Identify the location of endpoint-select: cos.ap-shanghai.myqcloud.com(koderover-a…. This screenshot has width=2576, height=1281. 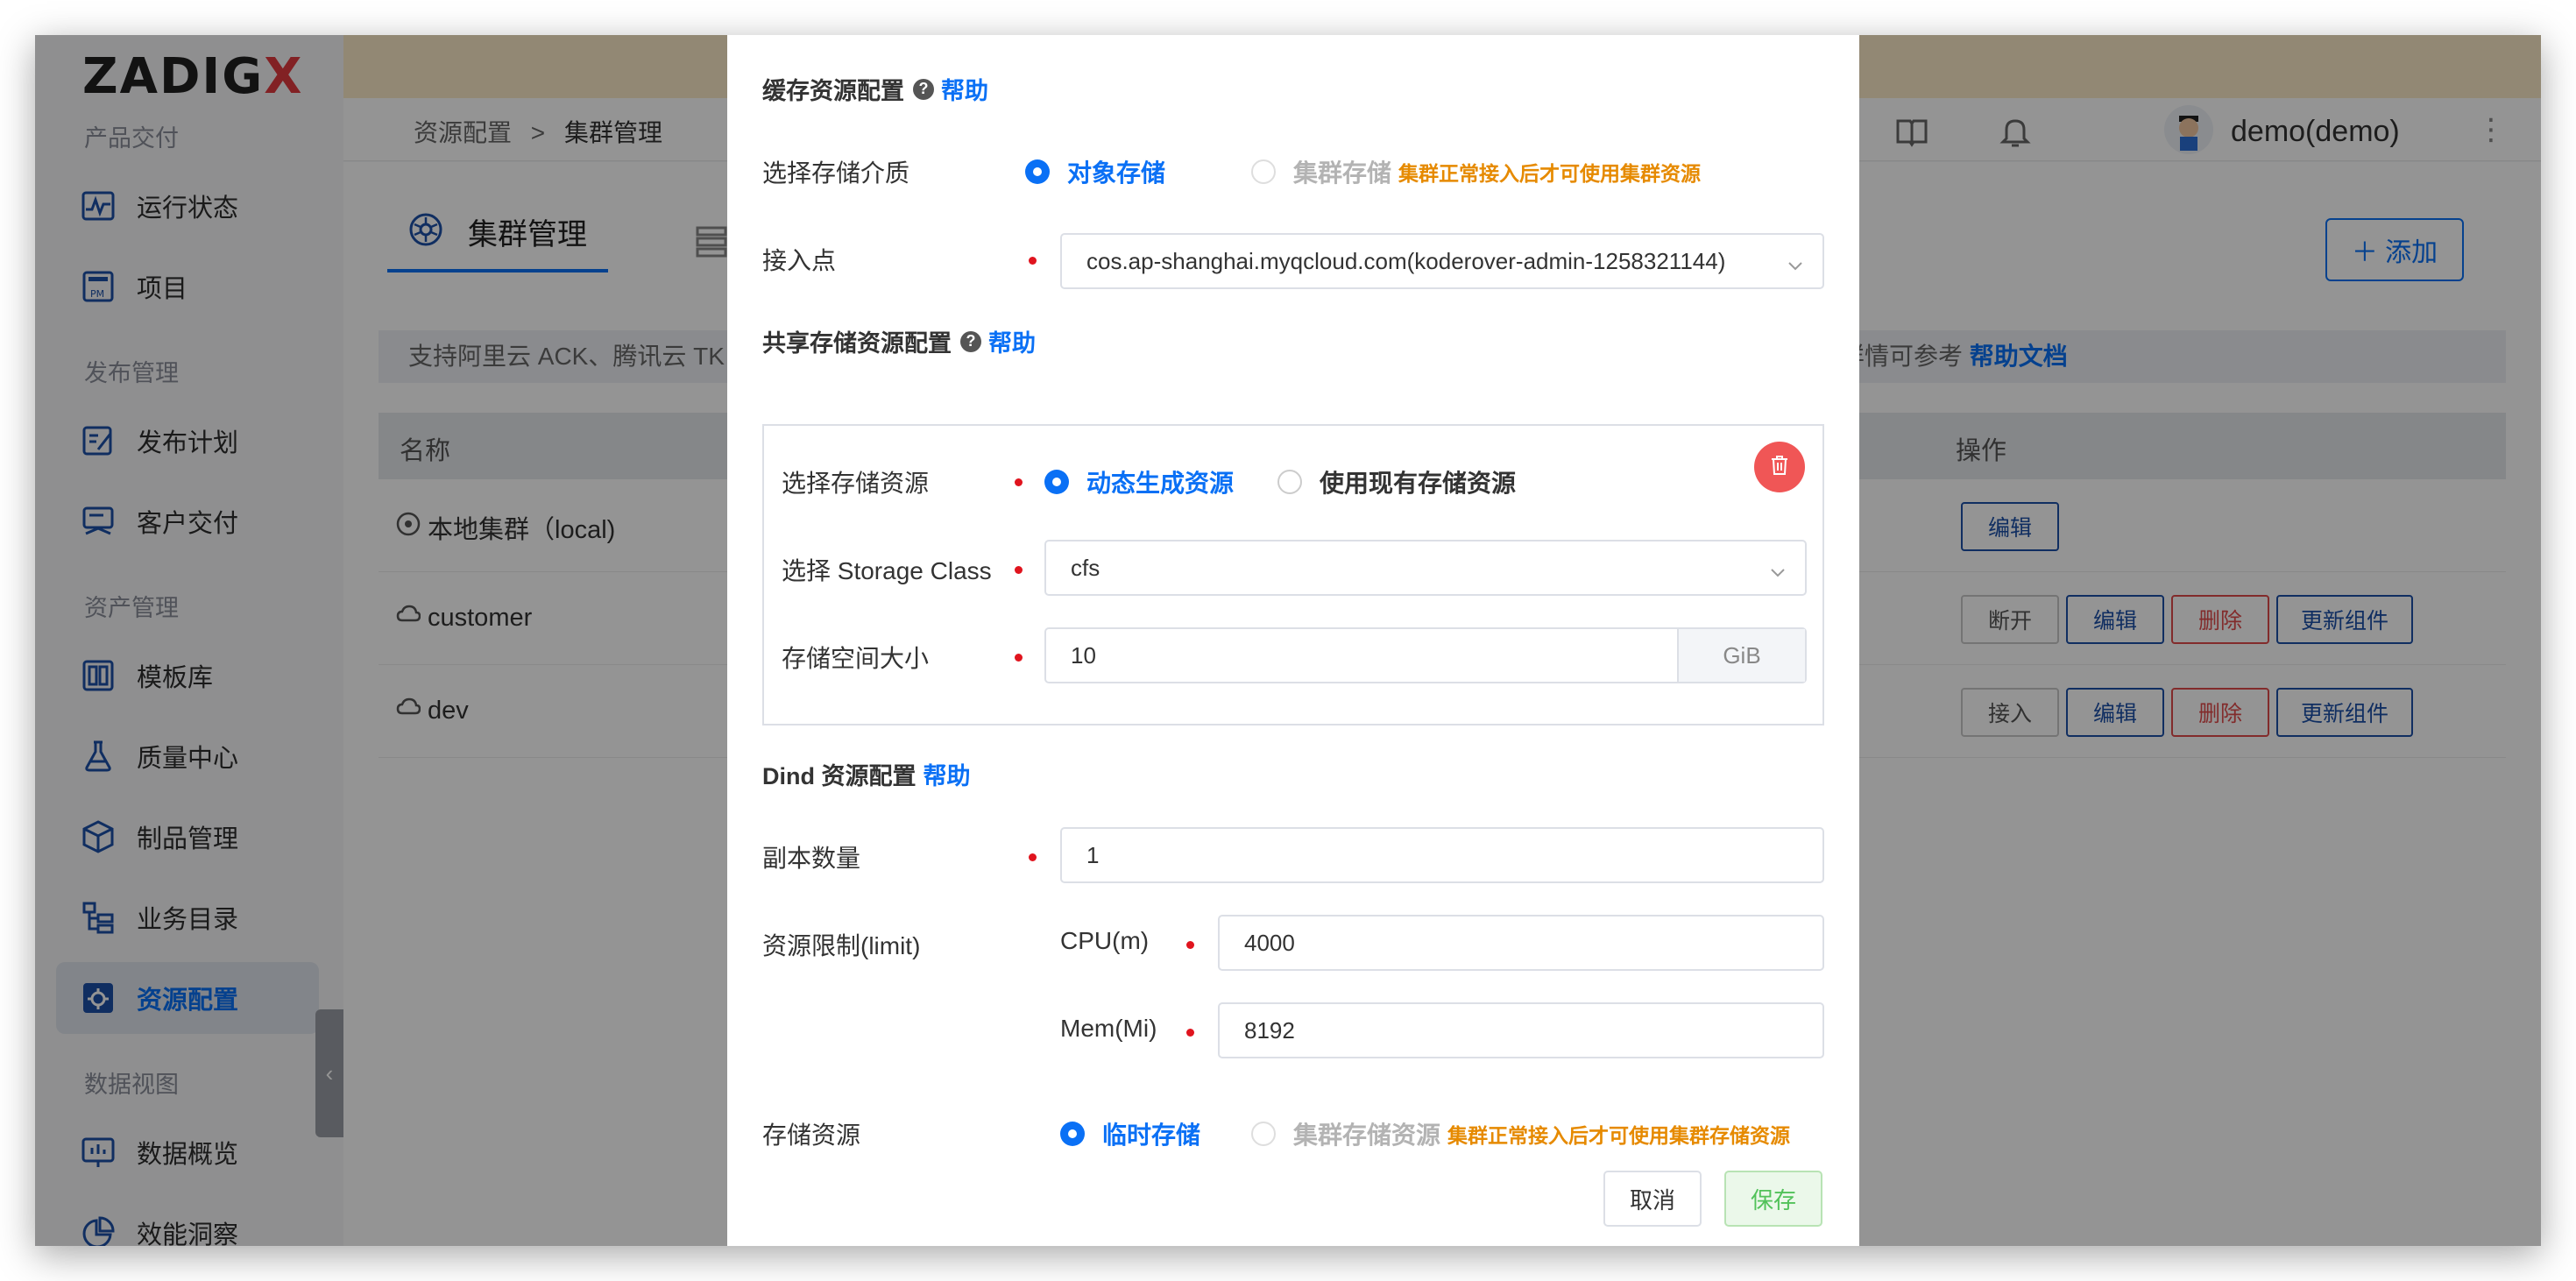
(1442, 261).